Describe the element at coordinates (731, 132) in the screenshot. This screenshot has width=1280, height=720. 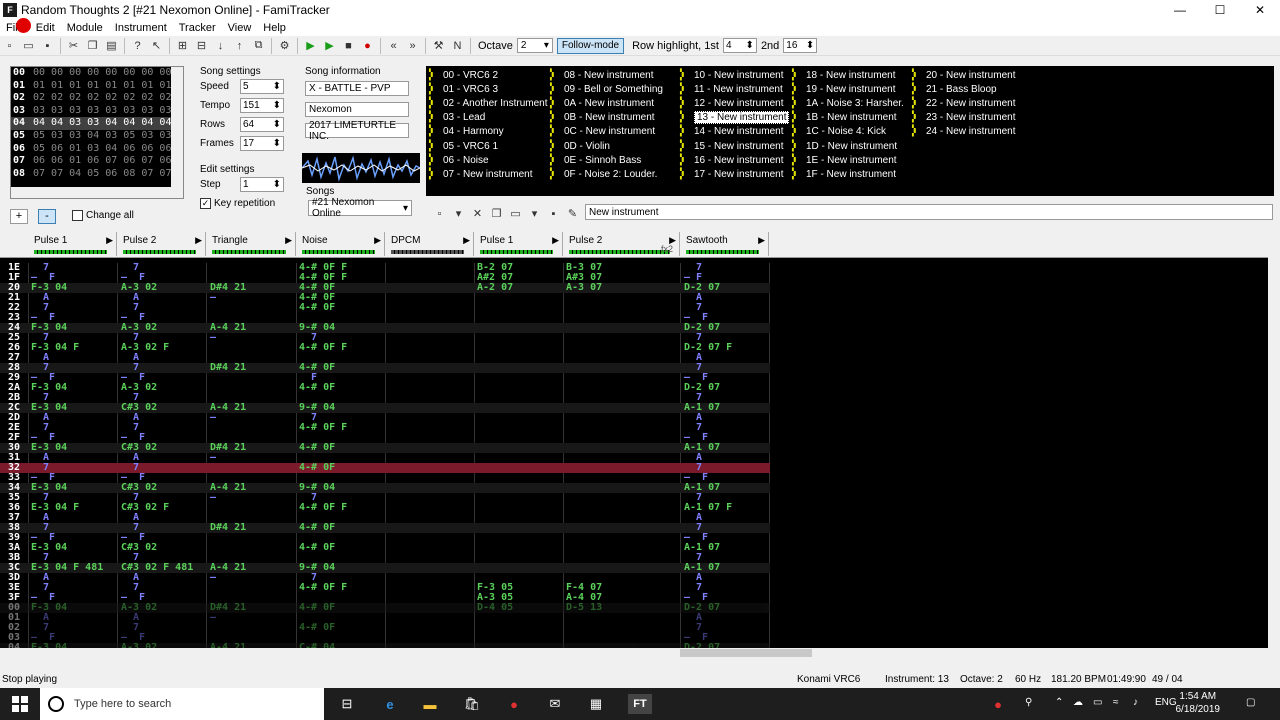
I see `instrument-item: ▚ ▞ 14 - New instrument` at that location.